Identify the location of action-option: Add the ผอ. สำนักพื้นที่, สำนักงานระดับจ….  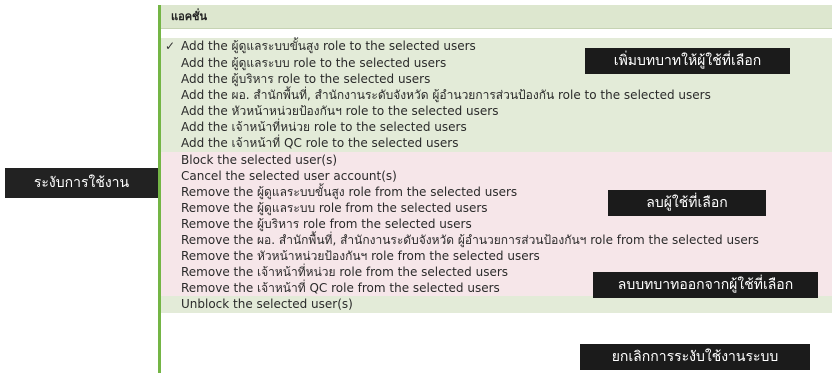
(496, 95).